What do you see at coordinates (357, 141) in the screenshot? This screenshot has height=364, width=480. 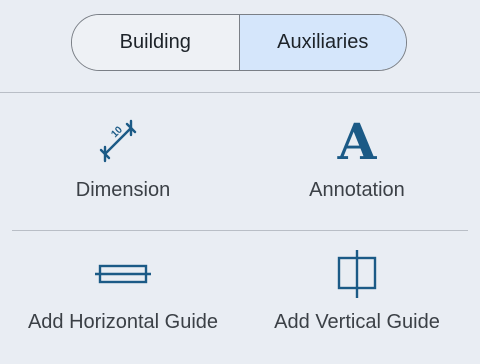 I see `annotation-icon: A` at bounding box center [357, 141].